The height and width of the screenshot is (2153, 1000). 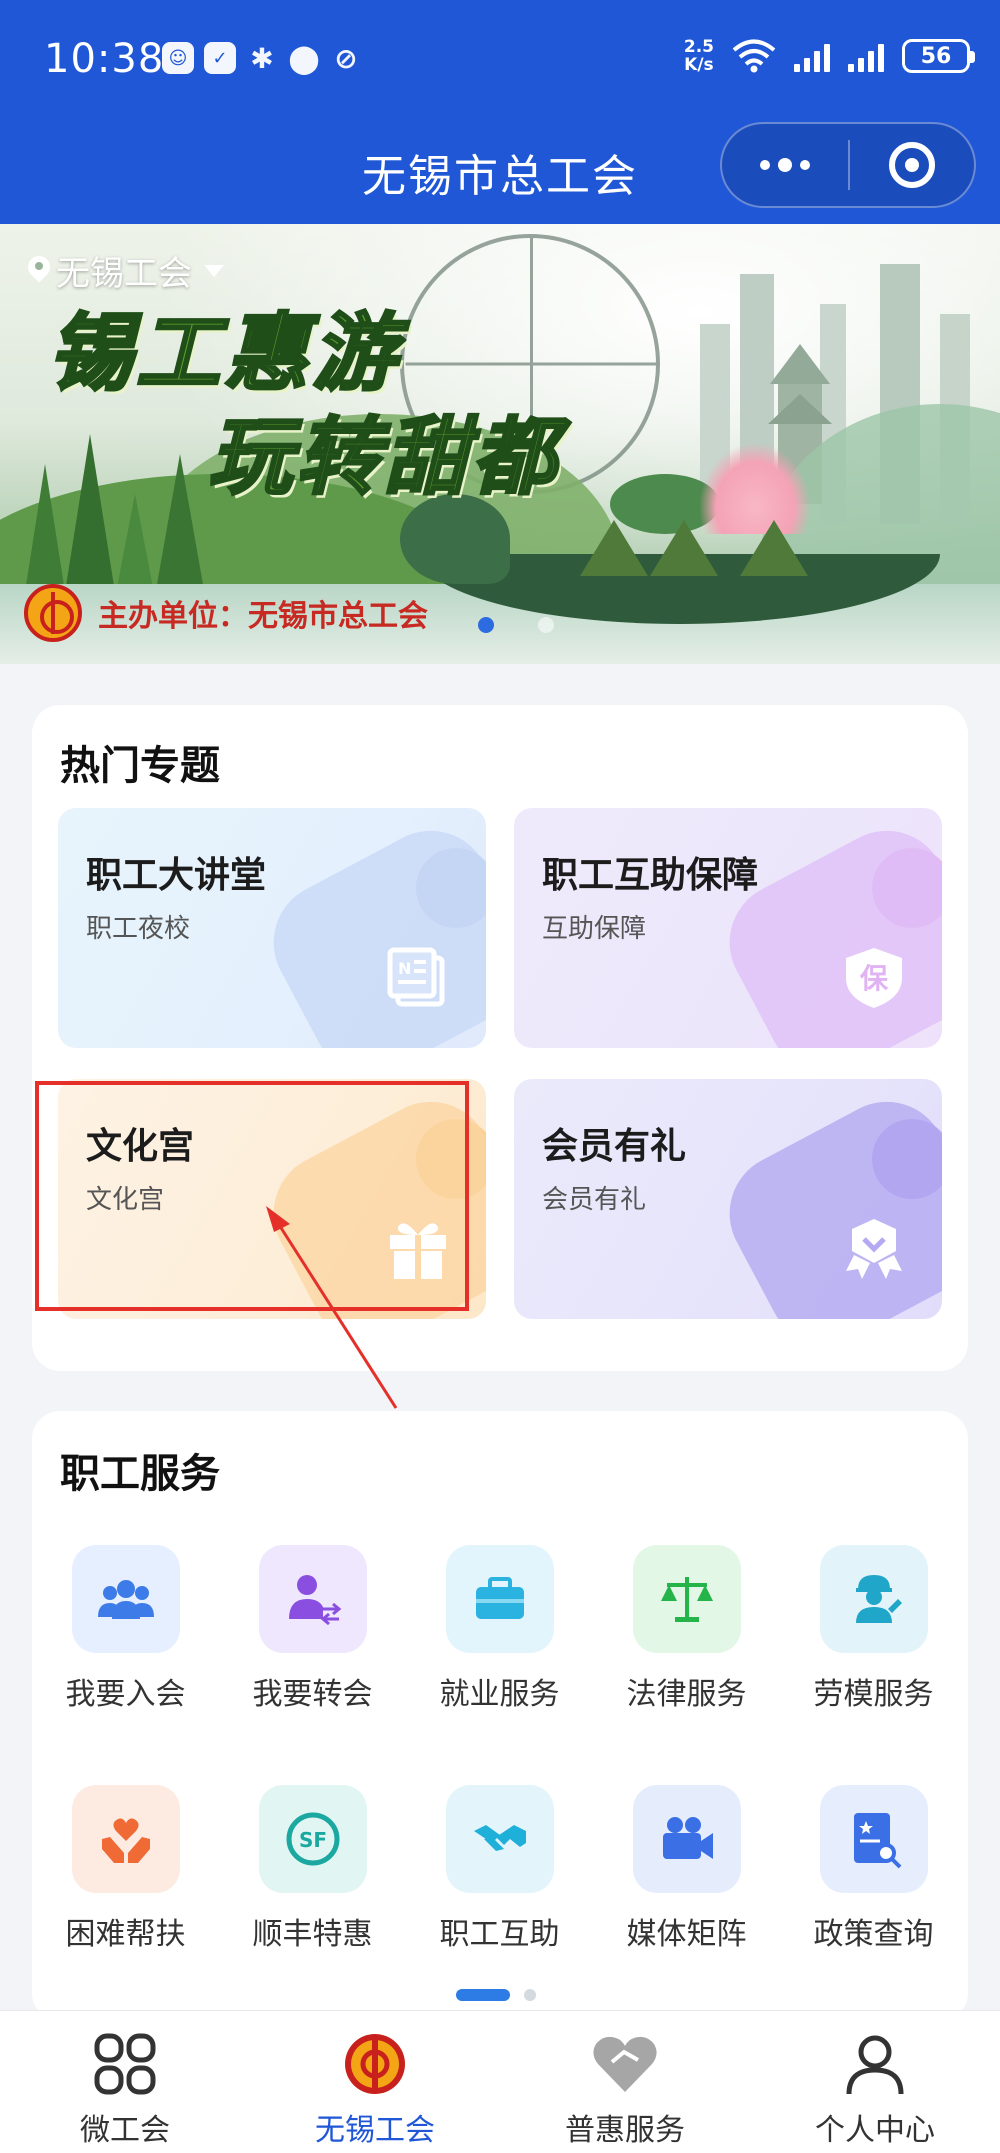 I want to click on service-label: 法律服务, so click(x=686, y=1694).